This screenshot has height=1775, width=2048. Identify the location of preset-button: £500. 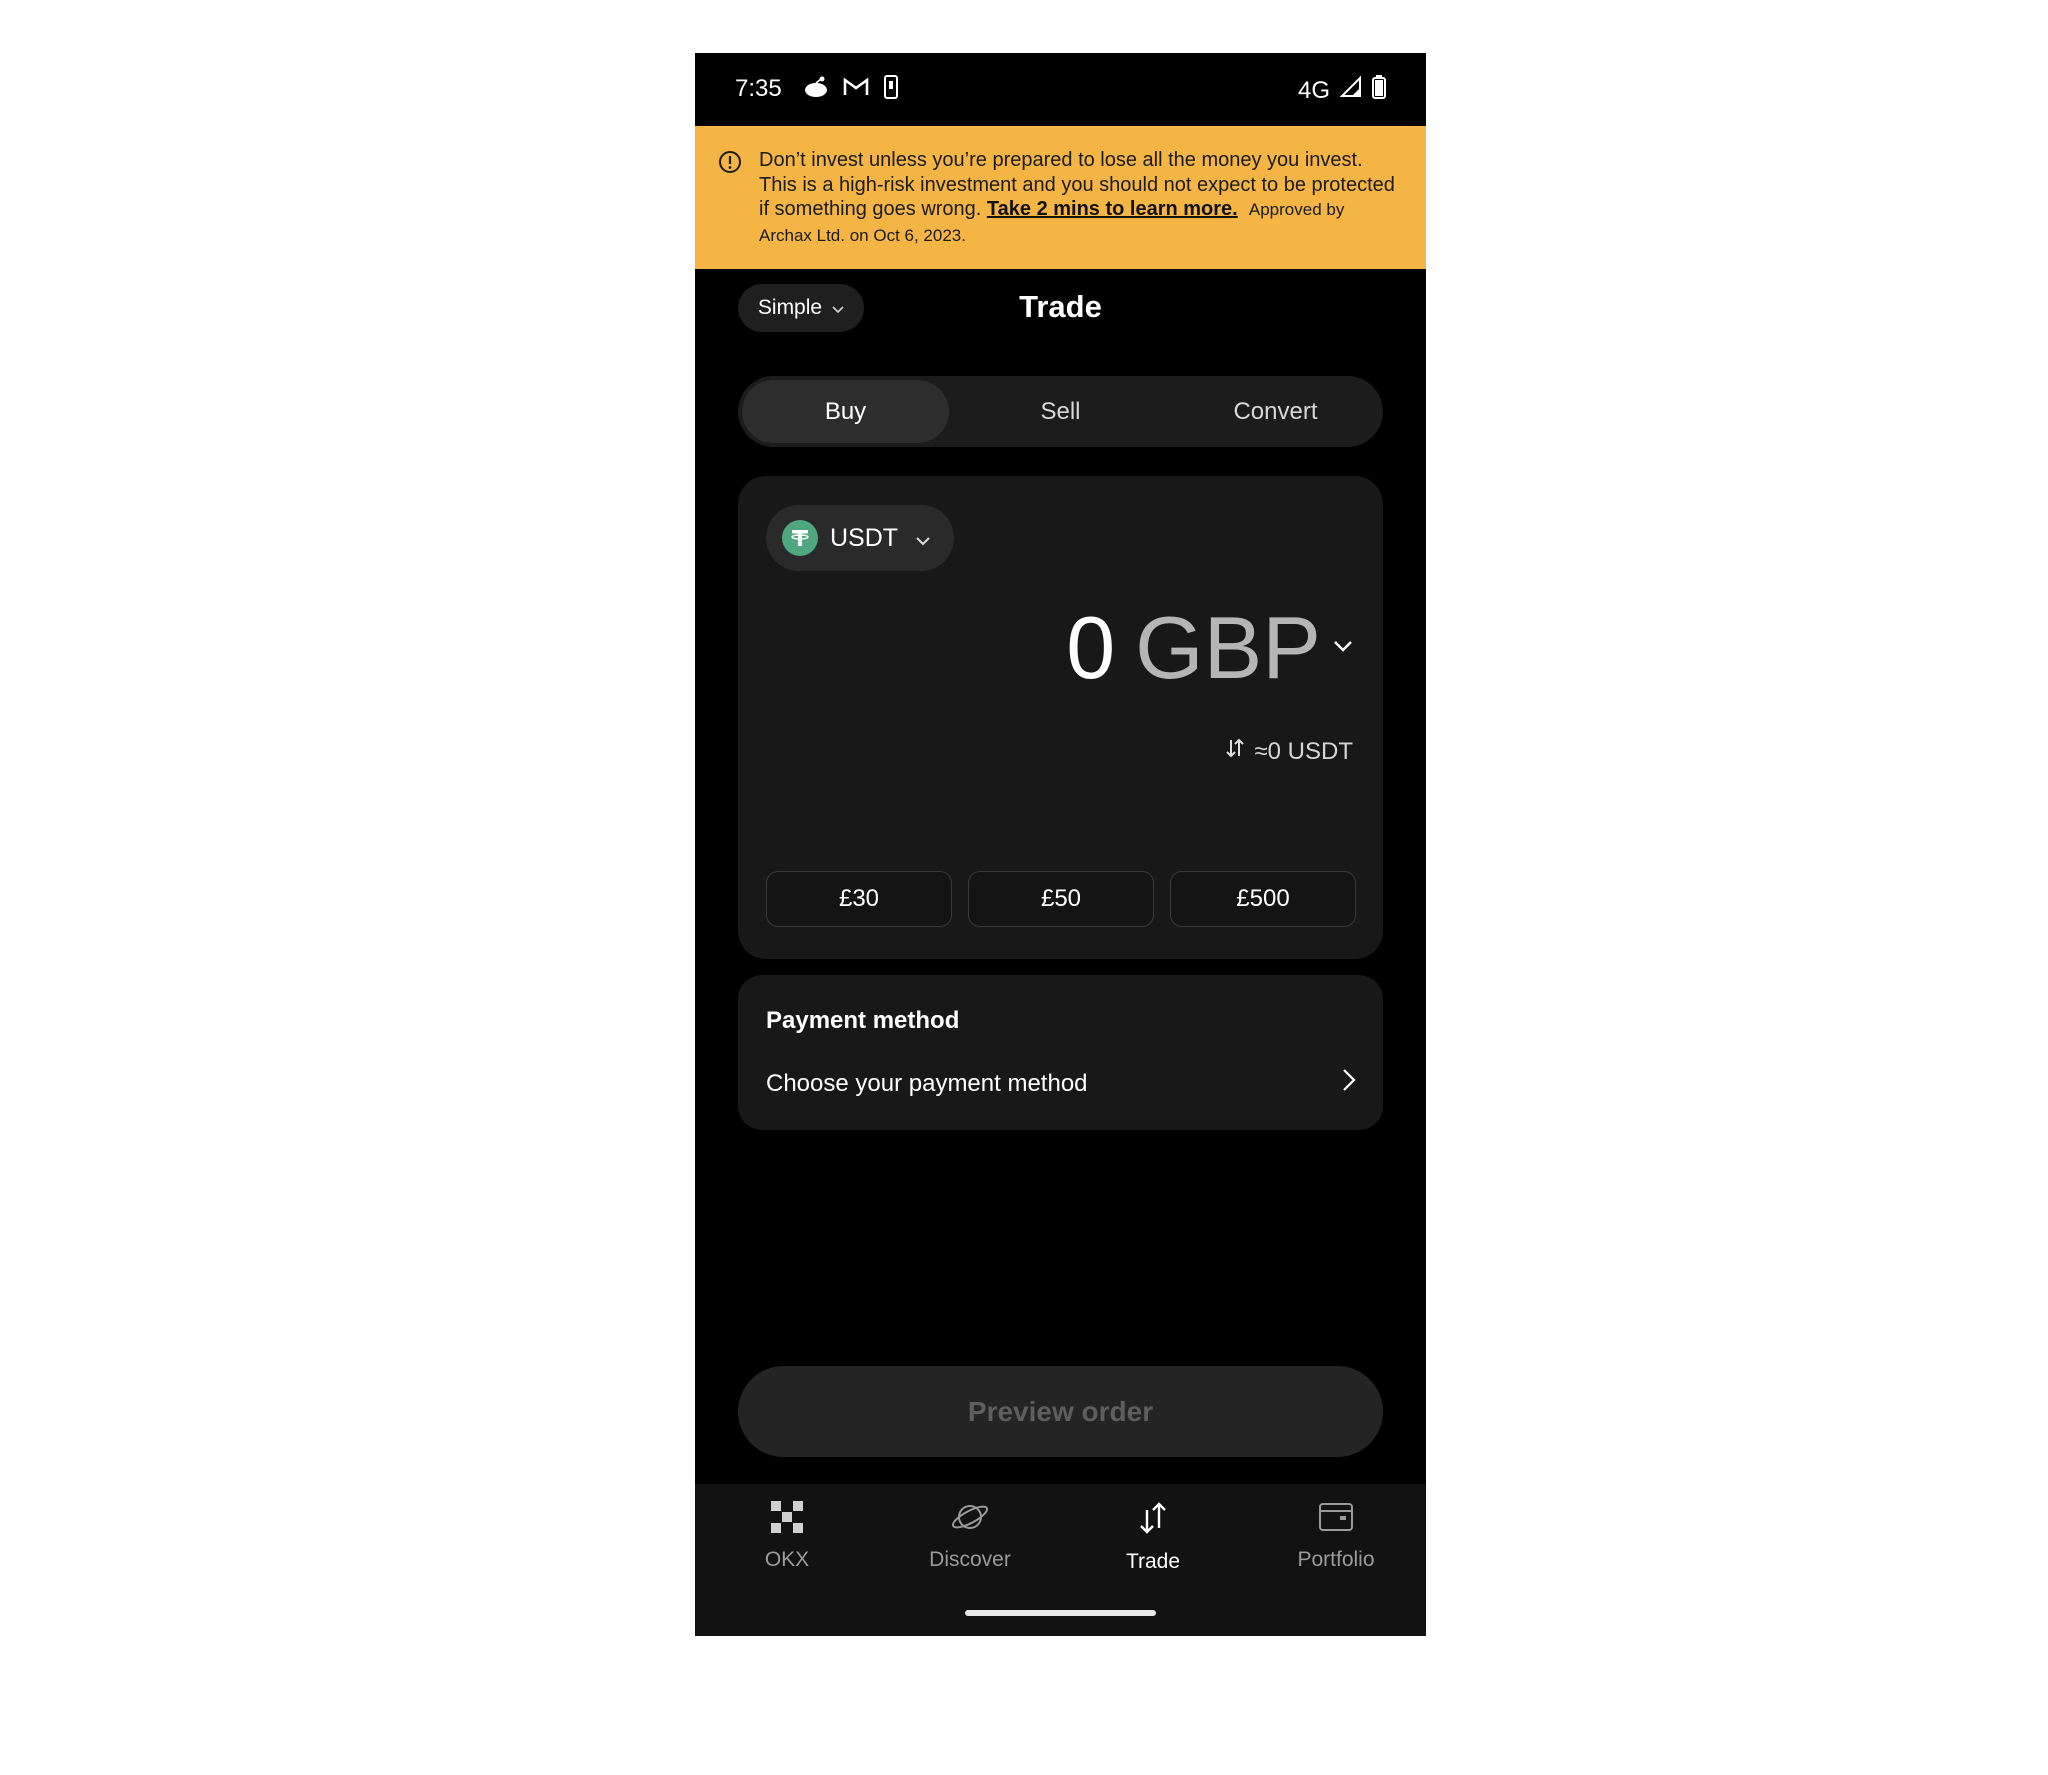
(1263, 899).